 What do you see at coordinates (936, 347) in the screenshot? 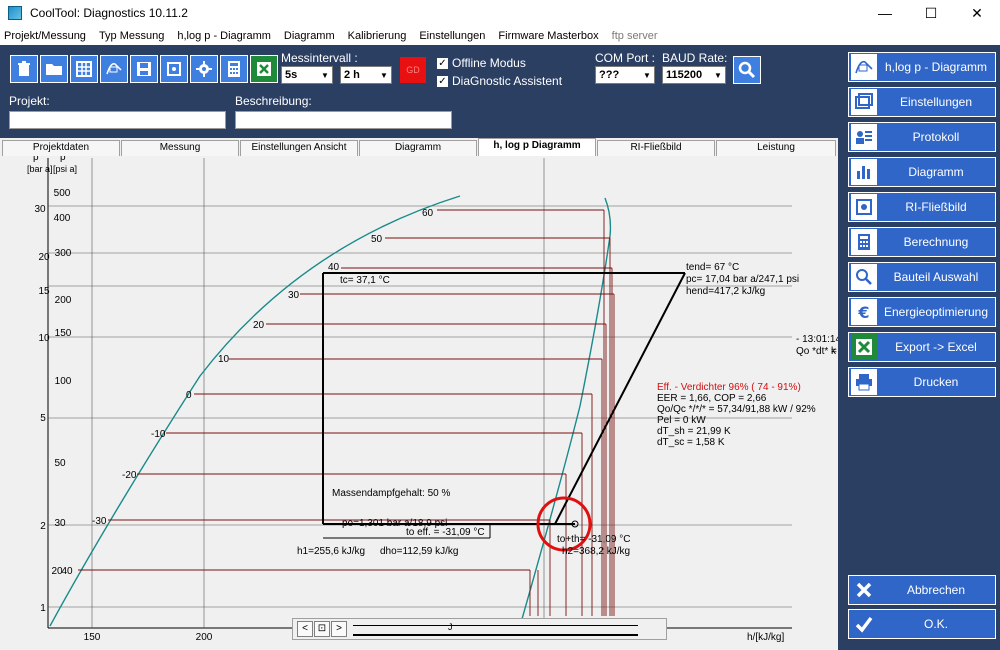
I see `export-excel-label: Export -> Excel` at bounding box center [936, 347].